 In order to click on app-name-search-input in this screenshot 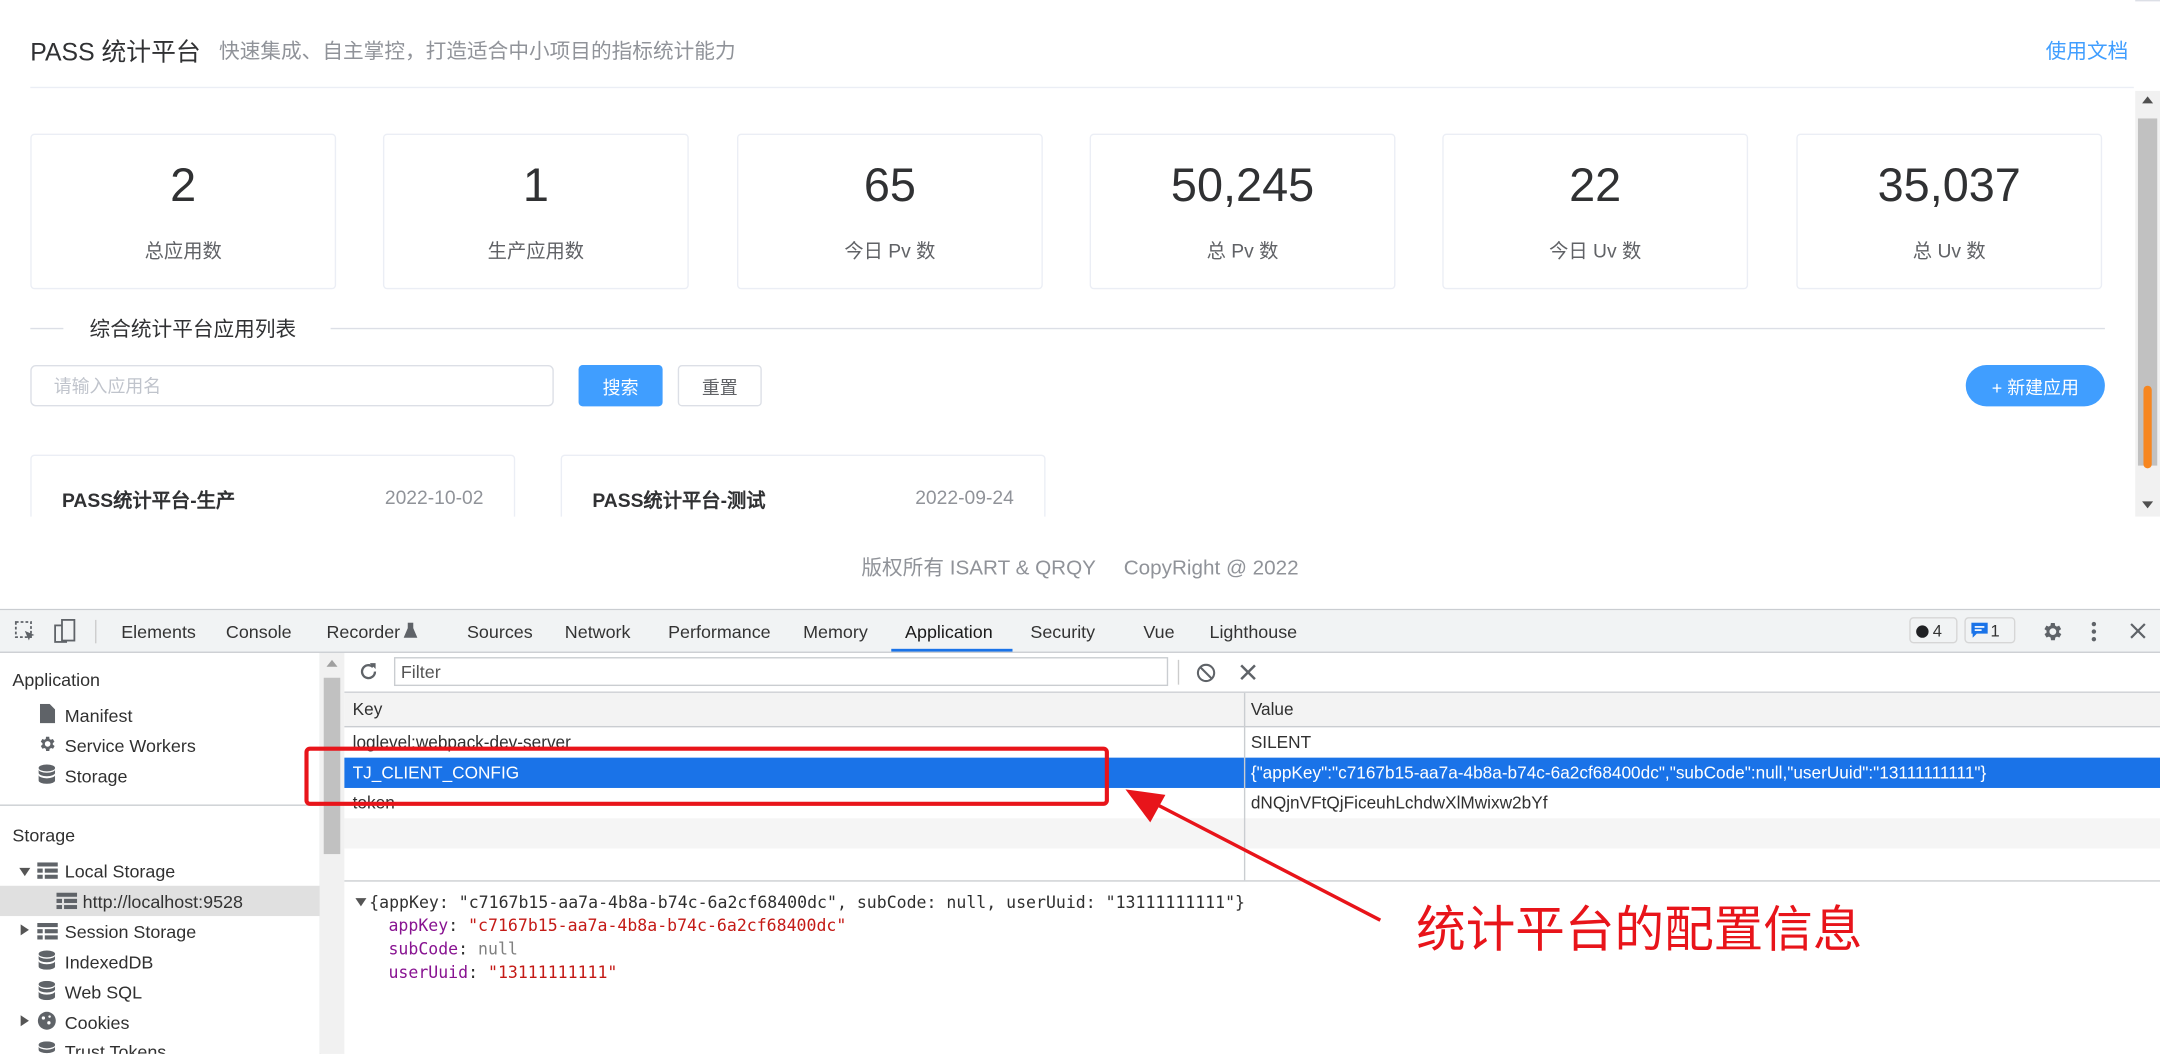, I will do `click(292, 386)`.